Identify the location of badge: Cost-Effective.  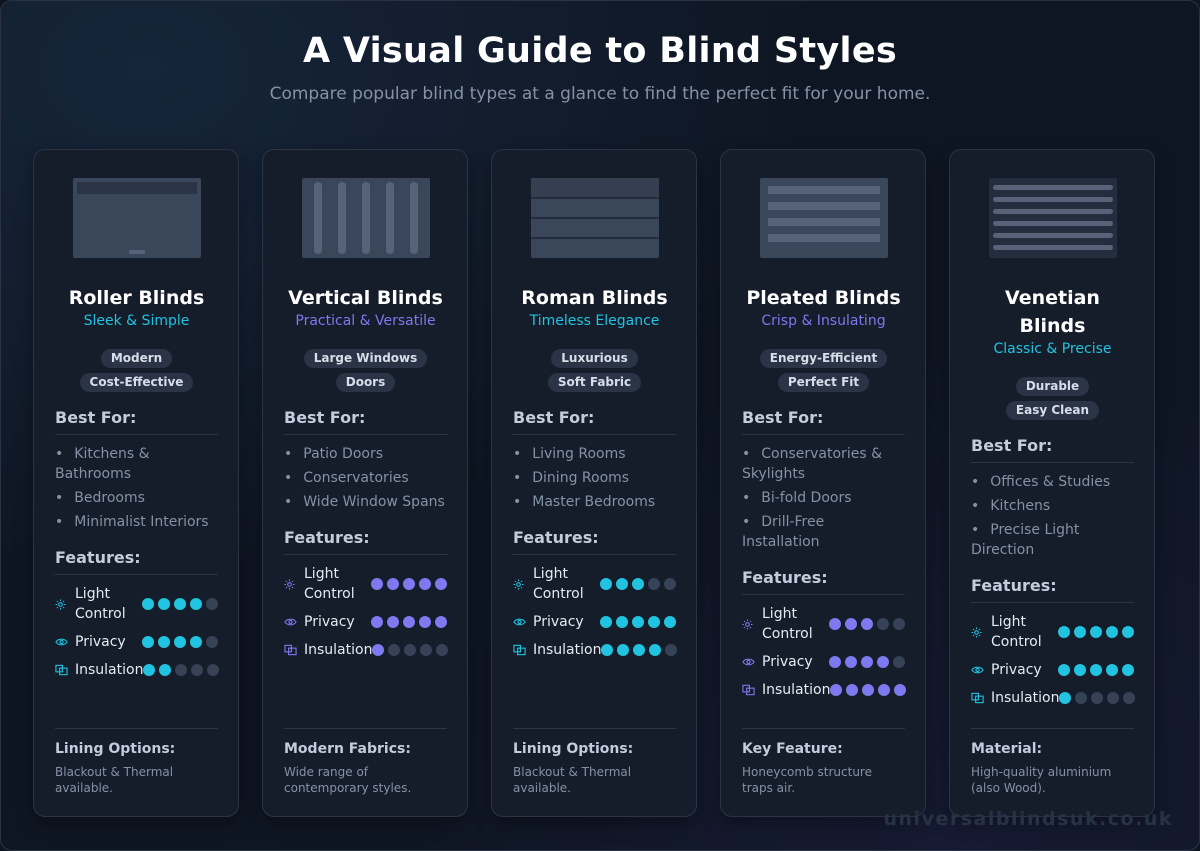
(136, 382).